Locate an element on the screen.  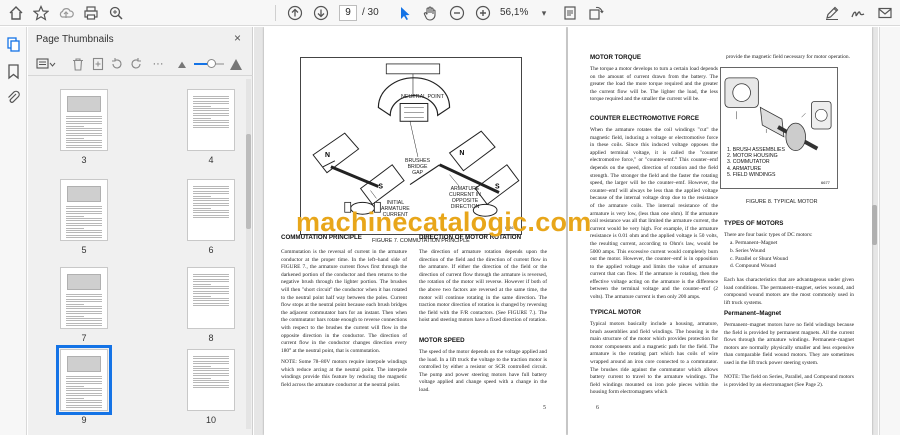
heading-counter-emf: COUNTER ELECTROMOTIVE FORCE is located at coordinates (644, 118).